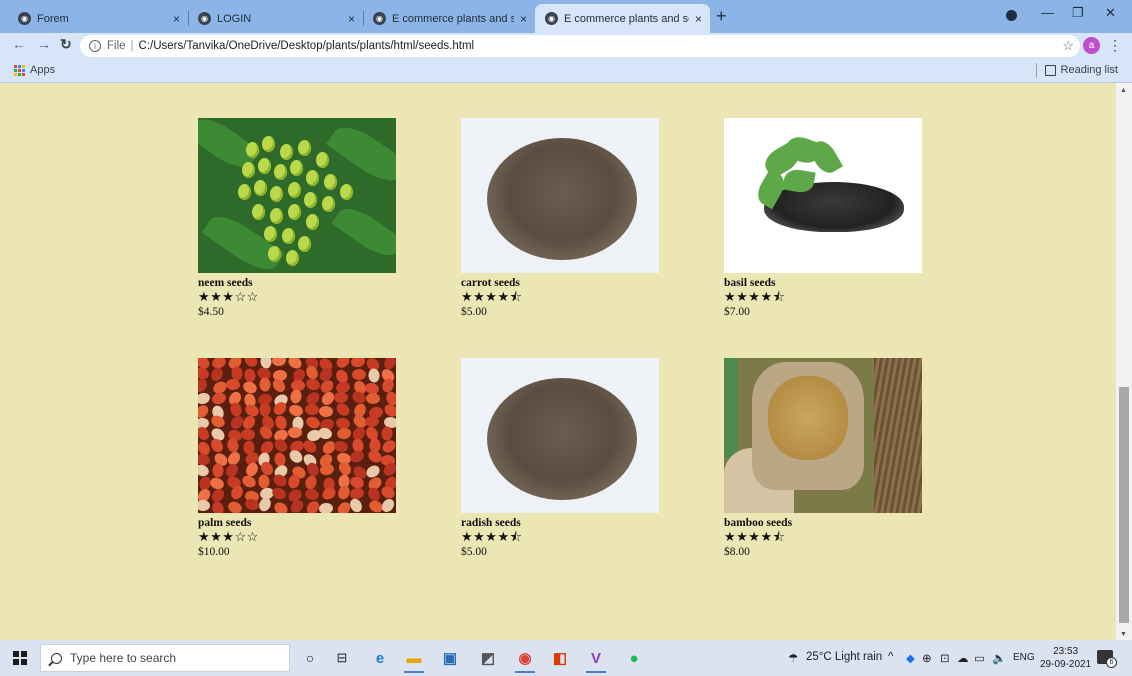 Image resolution: width=1132 pixels, height=676 pixels. Describe the element at coordinates (525, 660) in the screenshot. I see `chrome-icon: ◉` at that location.